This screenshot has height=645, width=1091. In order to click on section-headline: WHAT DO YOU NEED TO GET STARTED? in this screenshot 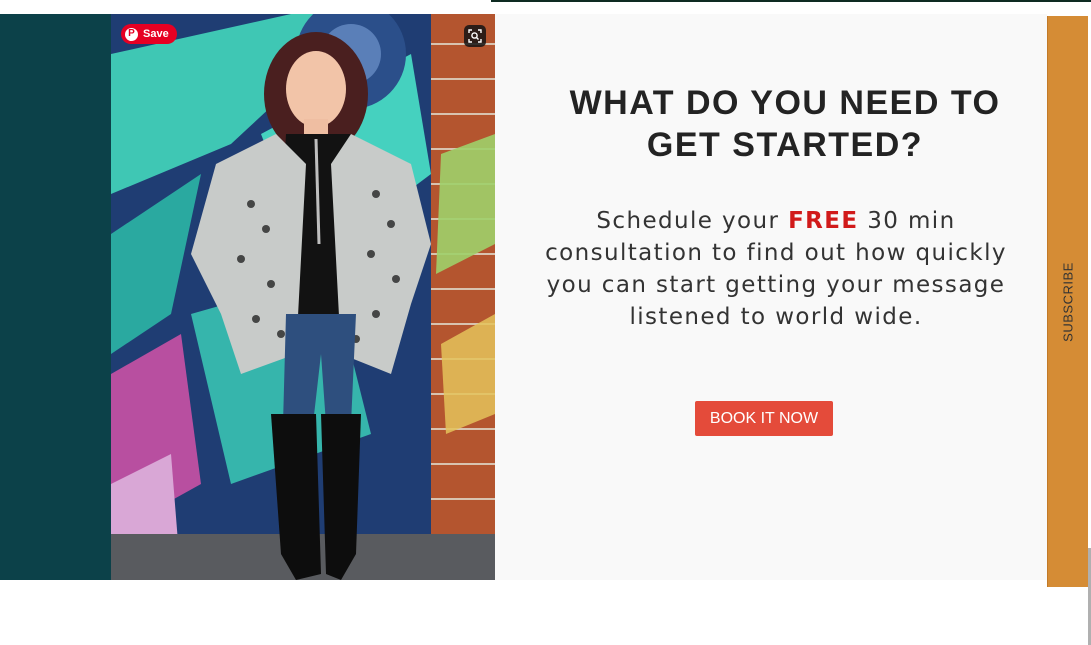, I will do `click(785, 124)`.